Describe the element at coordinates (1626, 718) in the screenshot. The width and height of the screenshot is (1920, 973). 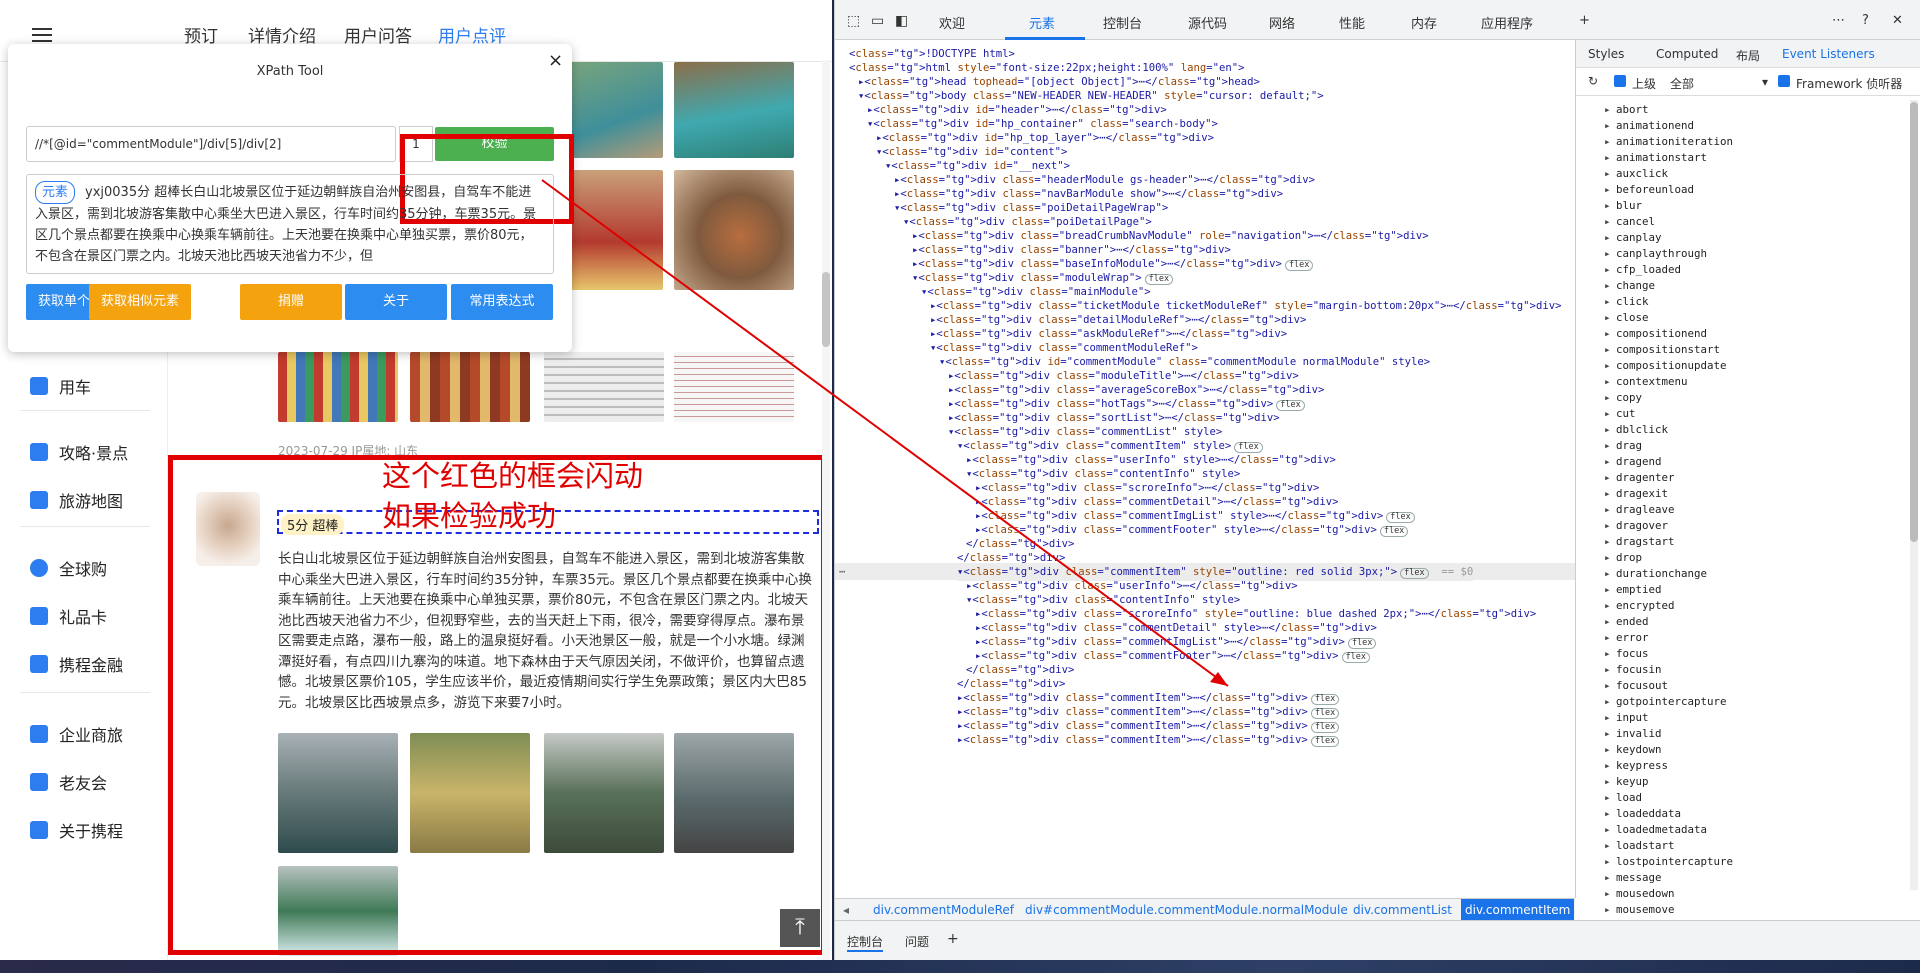
I see `event-listener-item: input` at that location.